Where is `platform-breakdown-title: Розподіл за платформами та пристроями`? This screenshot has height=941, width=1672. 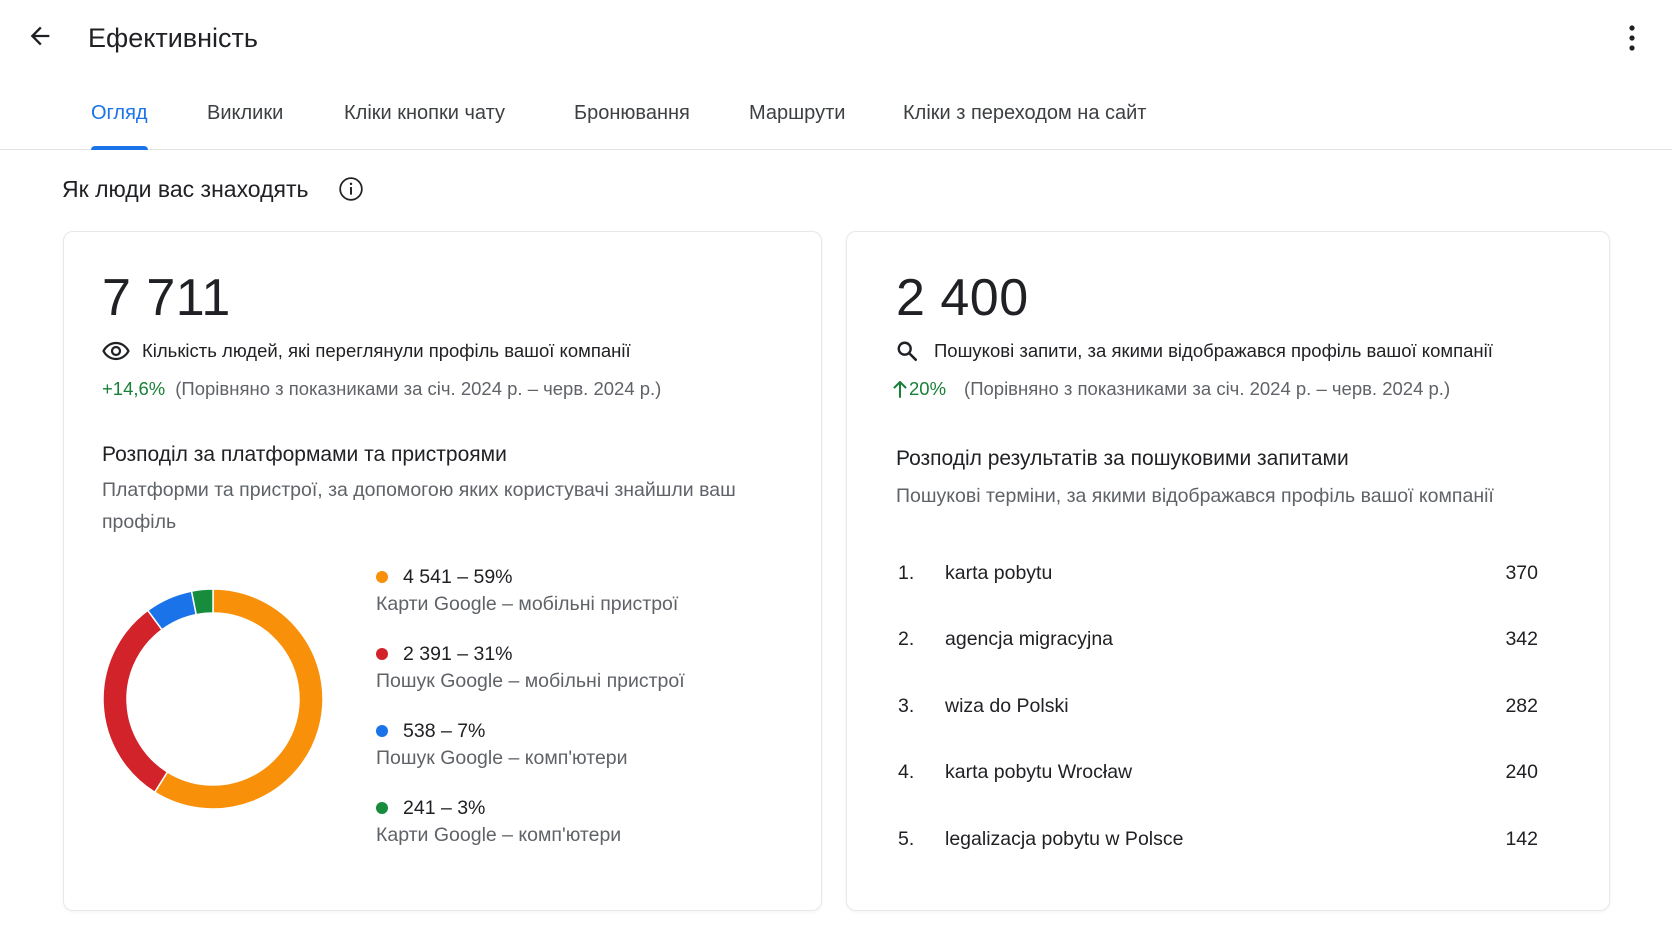 platform-breakdown-title: Розподіл за платформами та пристроями is located at coordinates (304, 454).